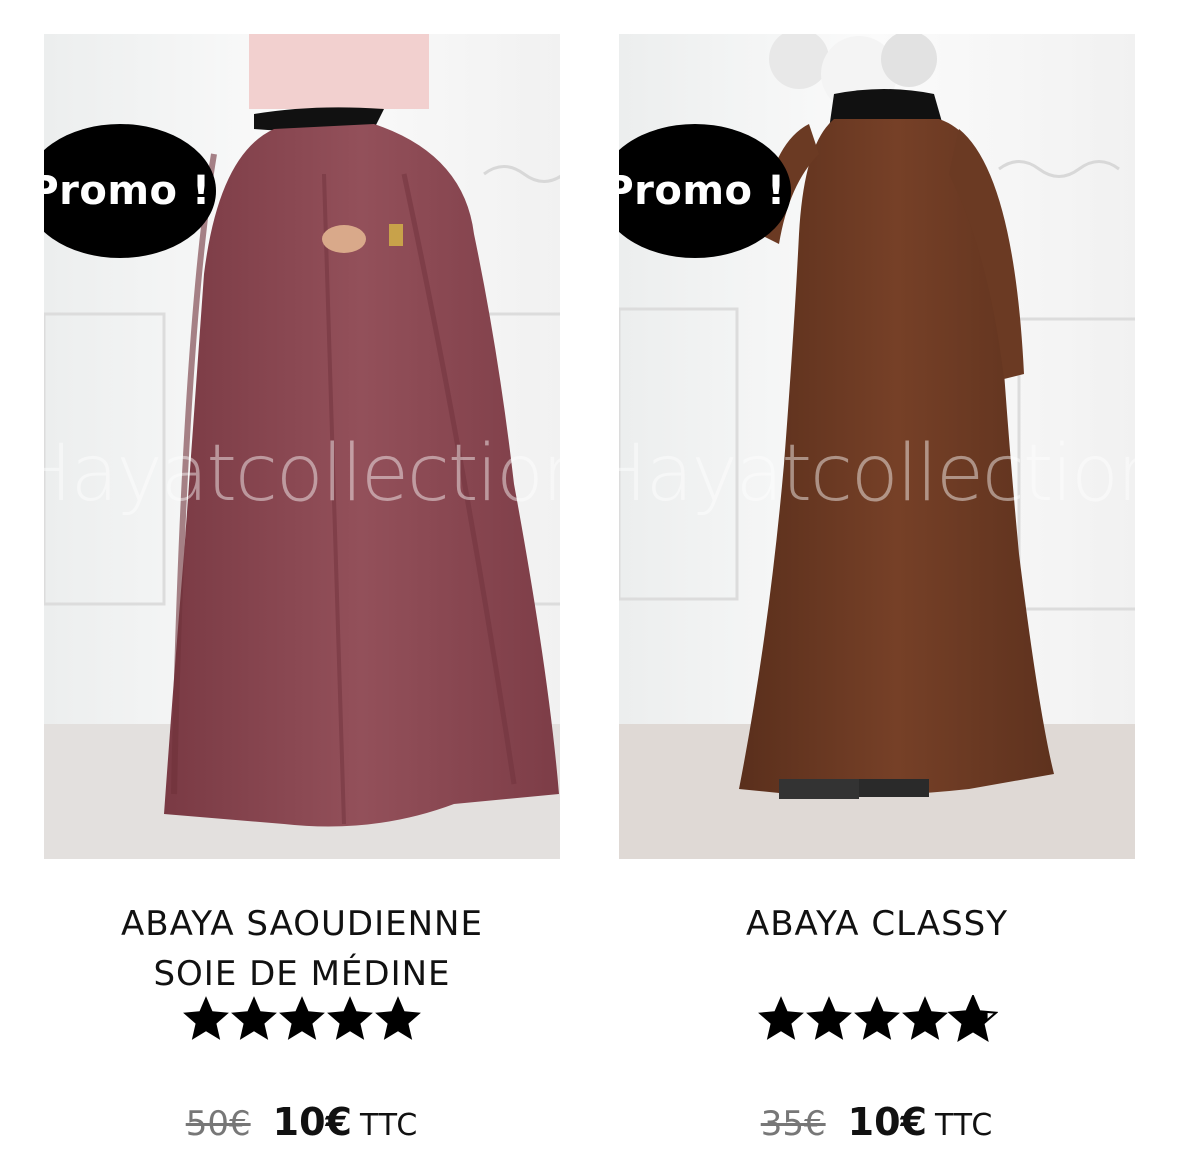  What do you see at coordinates (218, 1124) in the screenshot?
I see `old-price: 50€` at bounding box center [218, 1124].